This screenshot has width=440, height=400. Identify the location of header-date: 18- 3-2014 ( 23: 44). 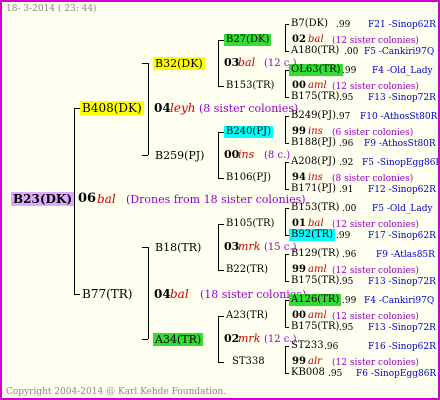
(51, 9).